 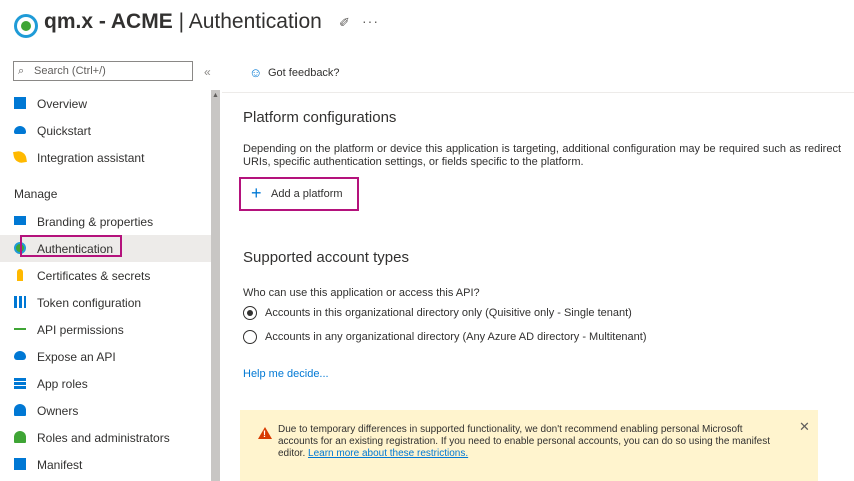 I want to click on sidebar-item-label: Owners, so click(x=58, y=411).